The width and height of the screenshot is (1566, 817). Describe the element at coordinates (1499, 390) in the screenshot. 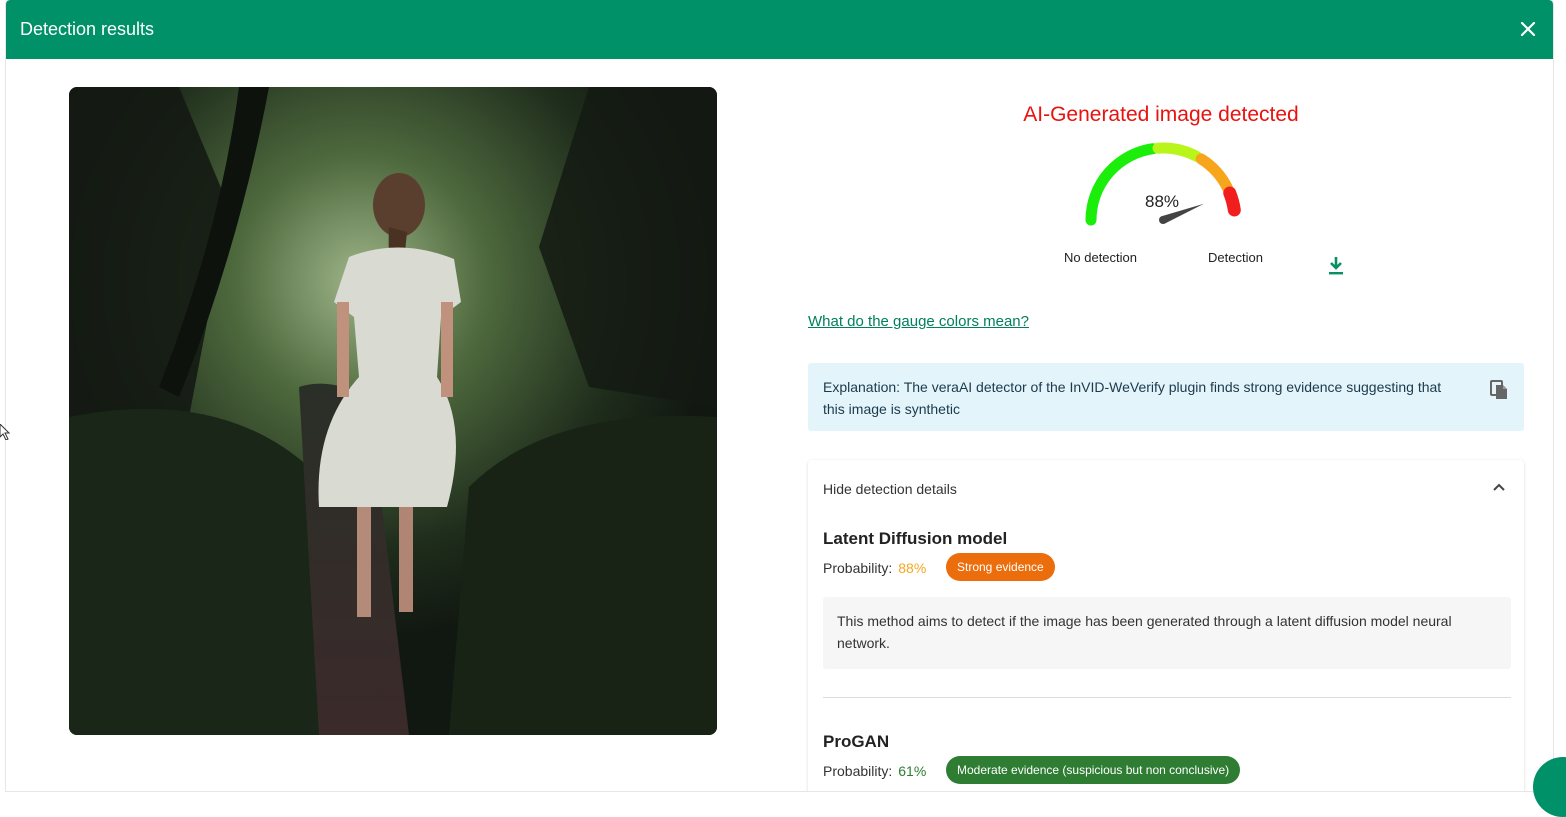

I see `copy-icon` at that location.